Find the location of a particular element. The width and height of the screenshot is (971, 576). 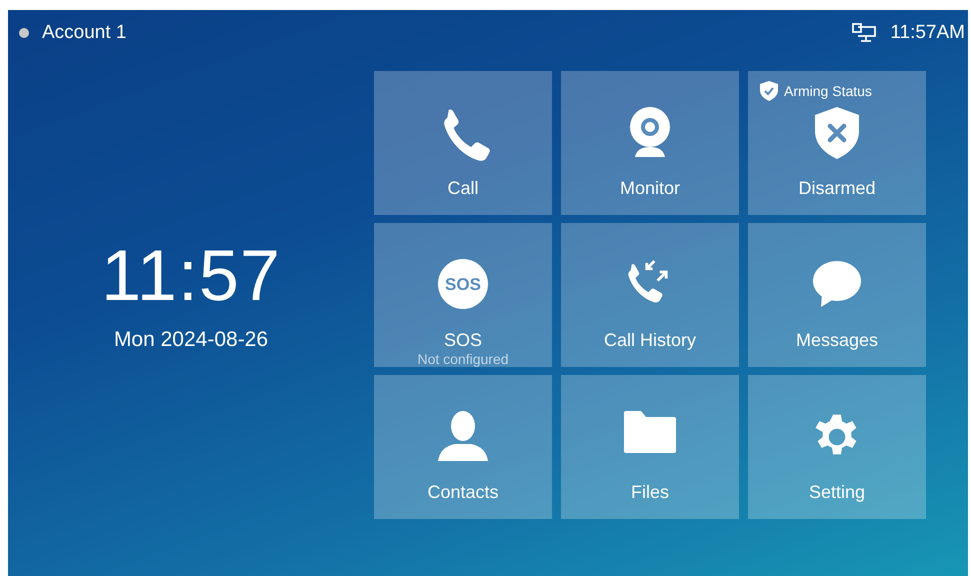

status-time: 11:57AM is located at coordinates (927, 33).